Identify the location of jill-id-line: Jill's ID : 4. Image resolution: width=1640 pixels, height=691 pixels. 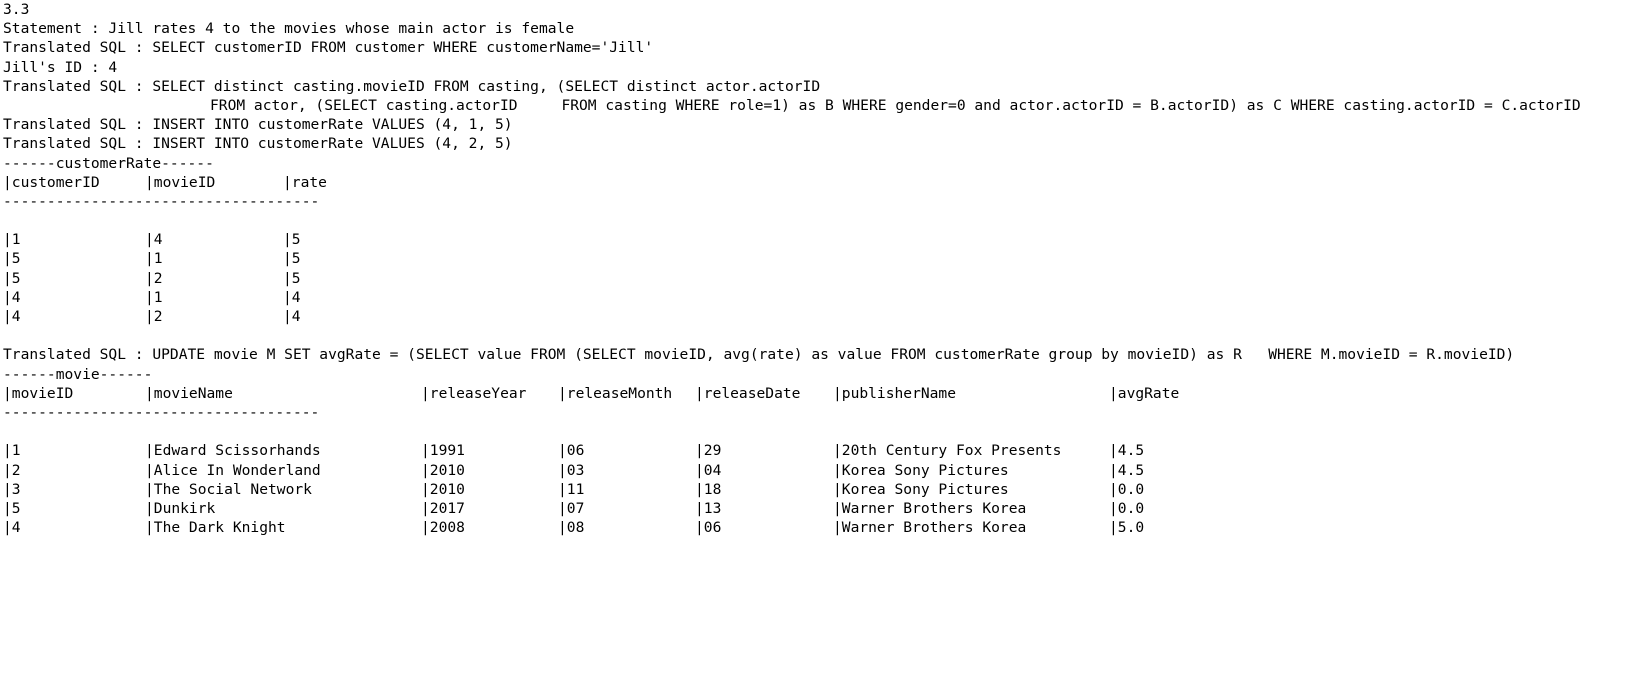
(60, 67).